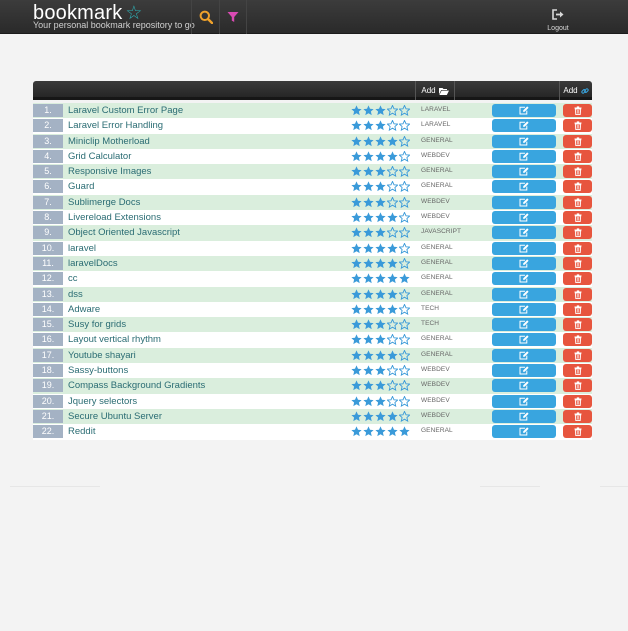 This screenshot has width=628, height=631. Describe the element at coordinates (233, 17) in the screenshot. I see `filter-button` at that location.